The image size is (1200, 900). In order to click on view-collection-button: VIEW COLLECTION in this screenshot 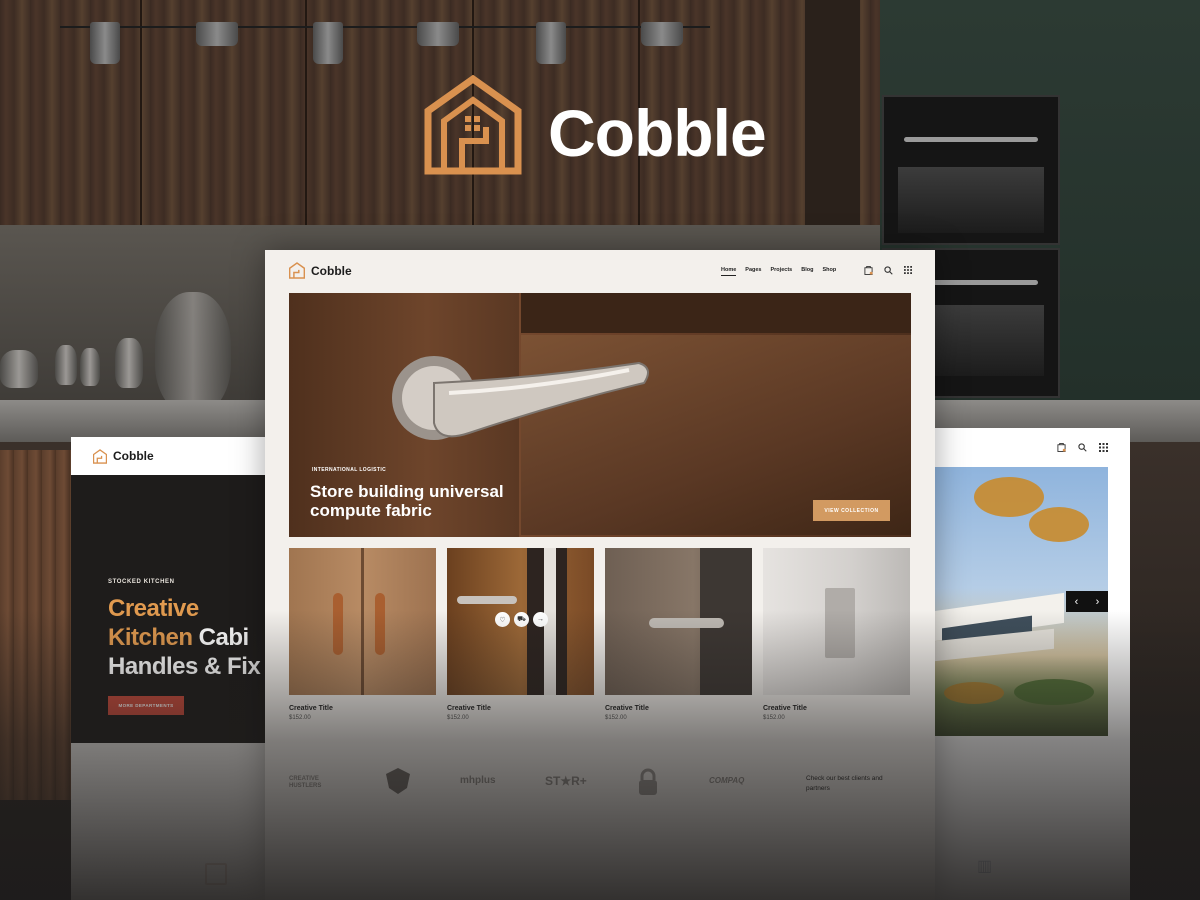, I will do `click(851, 510)`.